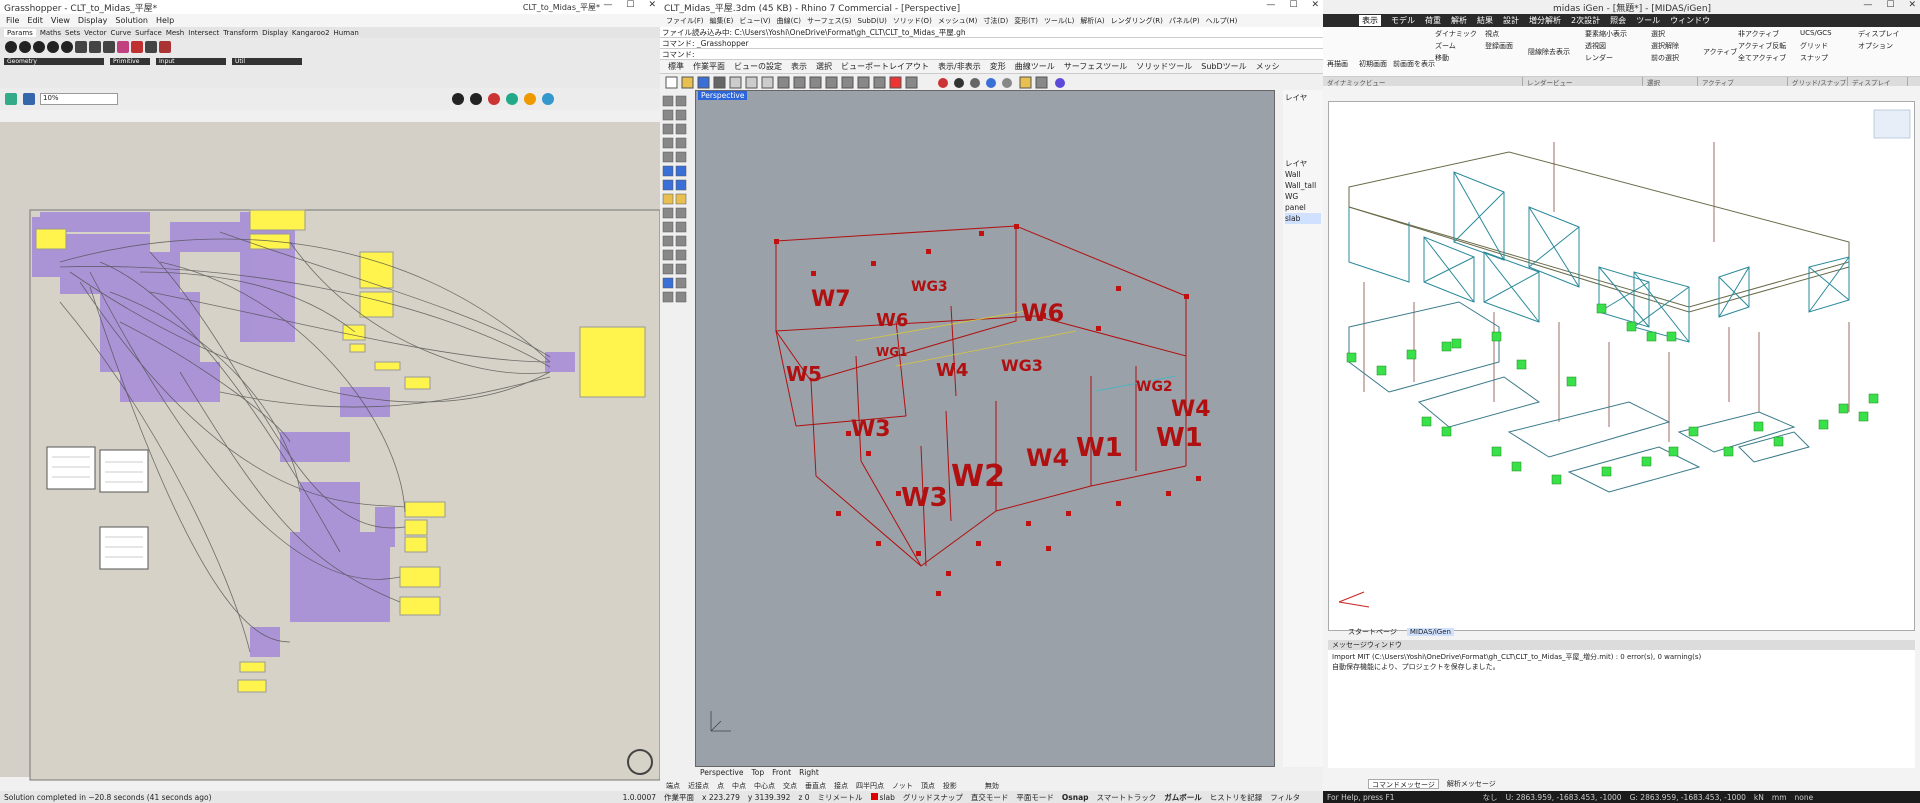 The image size is (1920, 803). Describe the element at coordinates (902, 786) in the screenshot. I see `osnap-knot: ノット` at that location.